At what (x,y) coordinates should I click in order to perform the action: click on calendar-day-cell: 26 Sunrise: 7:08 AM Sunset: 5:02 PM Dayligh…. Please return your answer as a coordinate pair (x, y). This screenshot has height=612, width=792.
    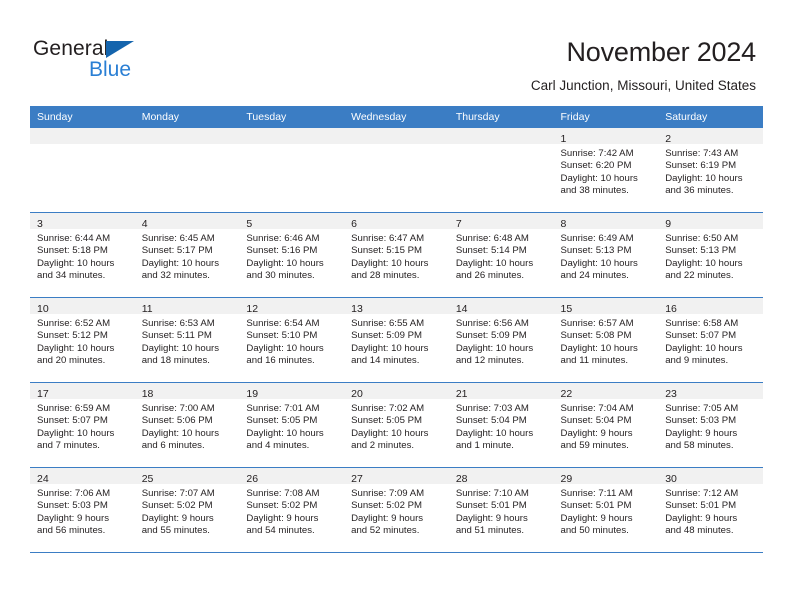
    Looking at the image, I should click on (292, 510).